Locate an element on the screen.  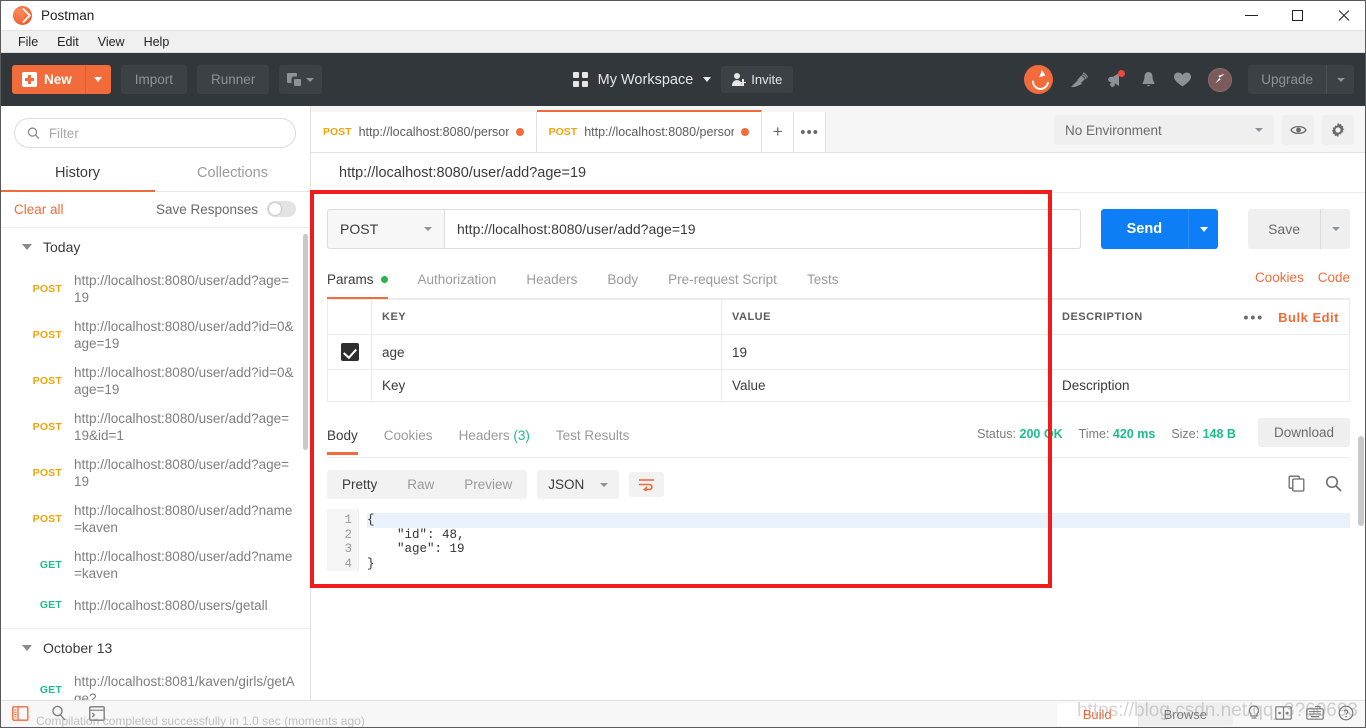
history-group-october-13: October 13 is located at coordinates (155, 648).